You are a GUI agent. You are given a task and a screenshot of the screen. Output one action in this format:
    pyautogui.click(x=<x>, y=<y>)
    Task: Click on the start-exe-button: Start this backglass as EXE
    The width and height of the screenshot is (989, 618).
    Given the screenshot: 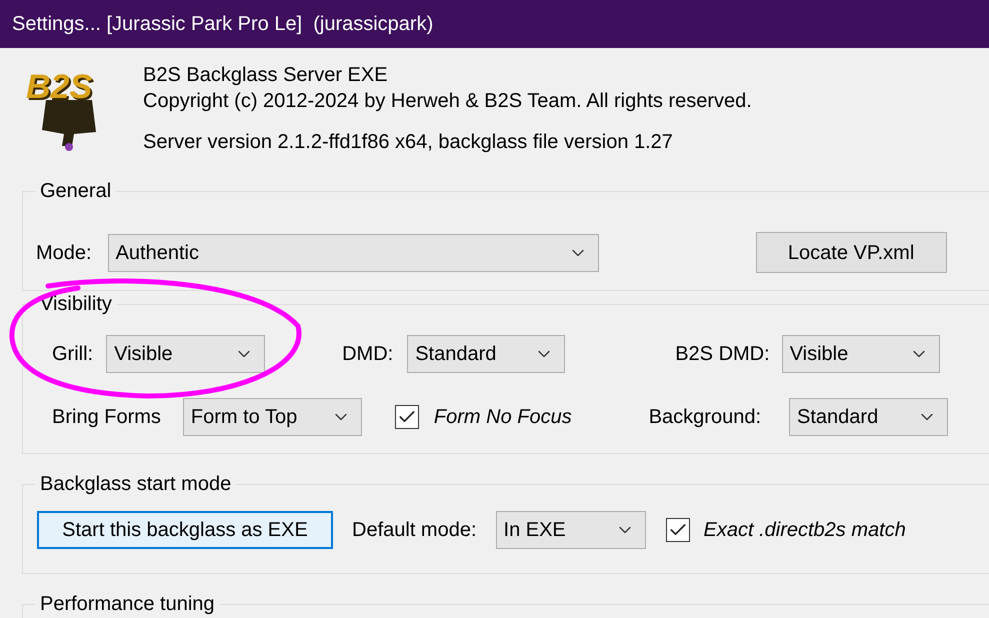 What is the action you would take?
    pyautogui.click(x=185, y=530)
    